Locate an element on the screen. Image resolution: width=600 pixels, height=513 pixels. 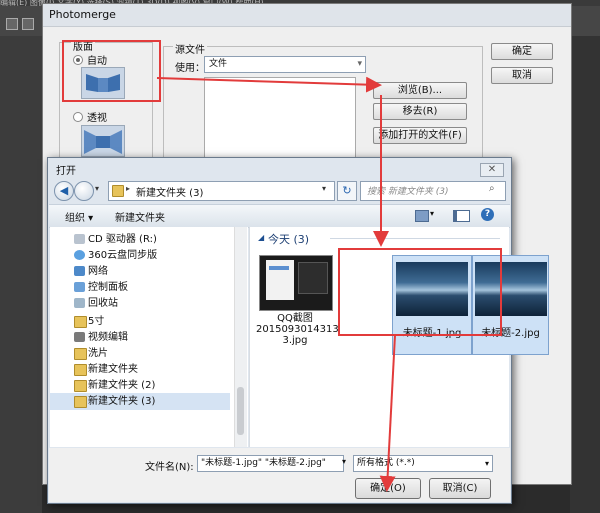
nav-item-label: CD 驱动器 (R:) is located at coordinates (122, 239).